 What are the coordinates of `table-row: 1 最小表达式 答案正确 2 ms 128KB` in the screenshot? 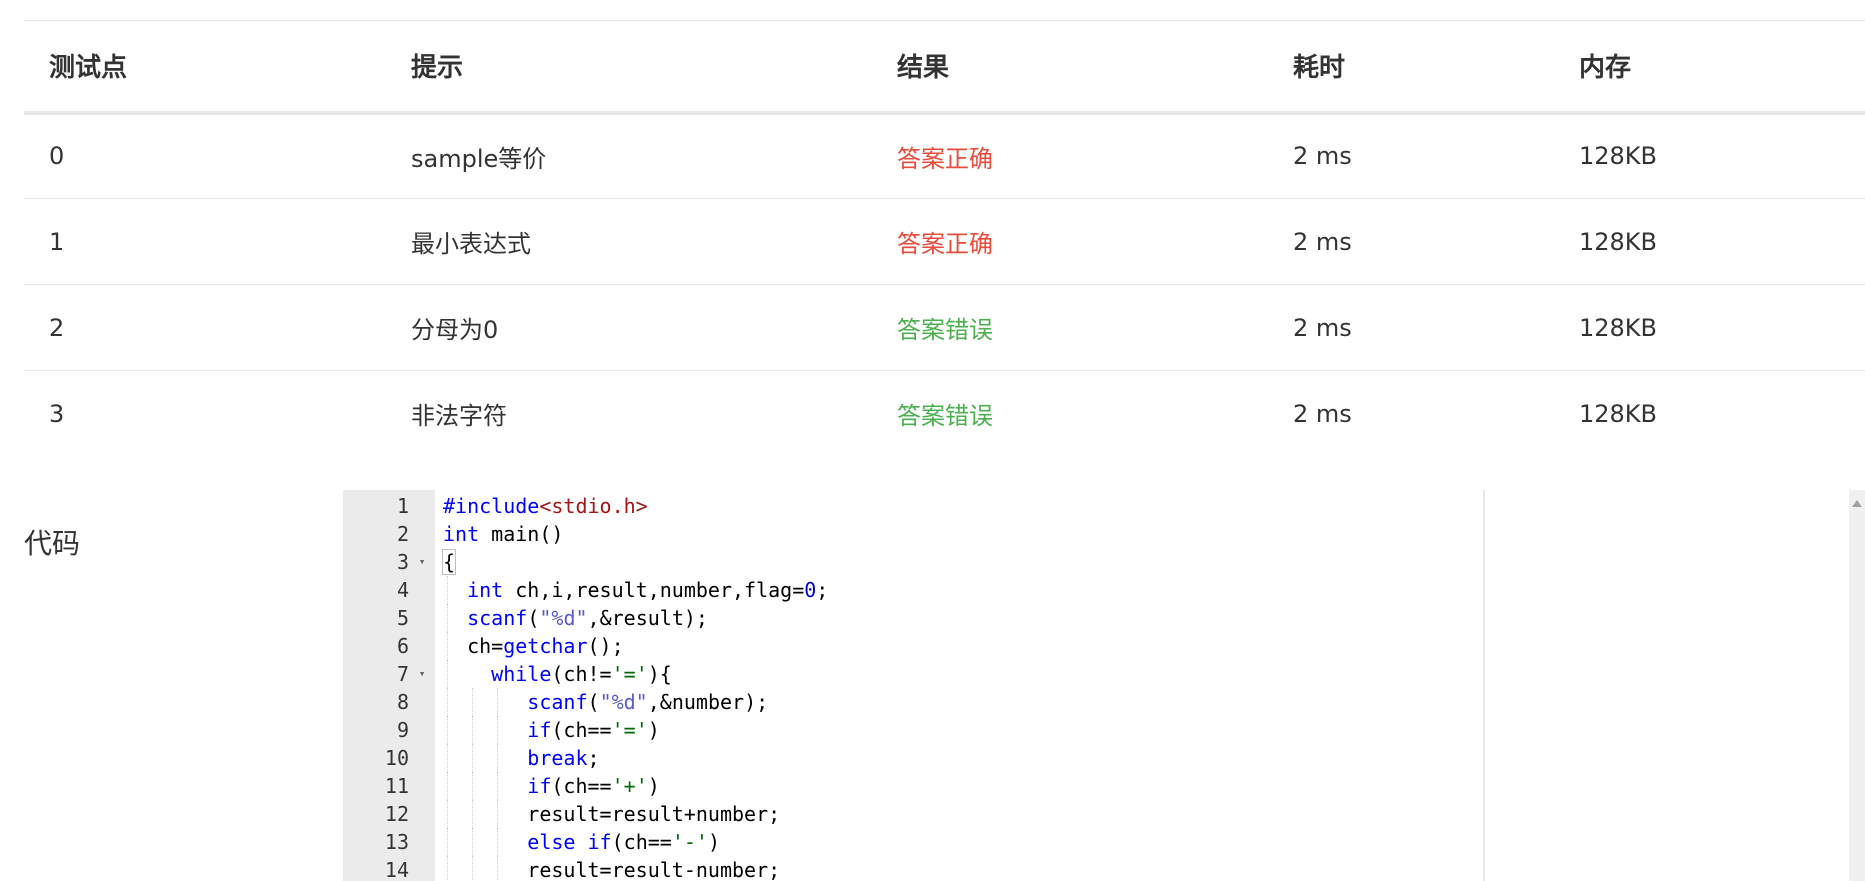 It's located at (944, 242).